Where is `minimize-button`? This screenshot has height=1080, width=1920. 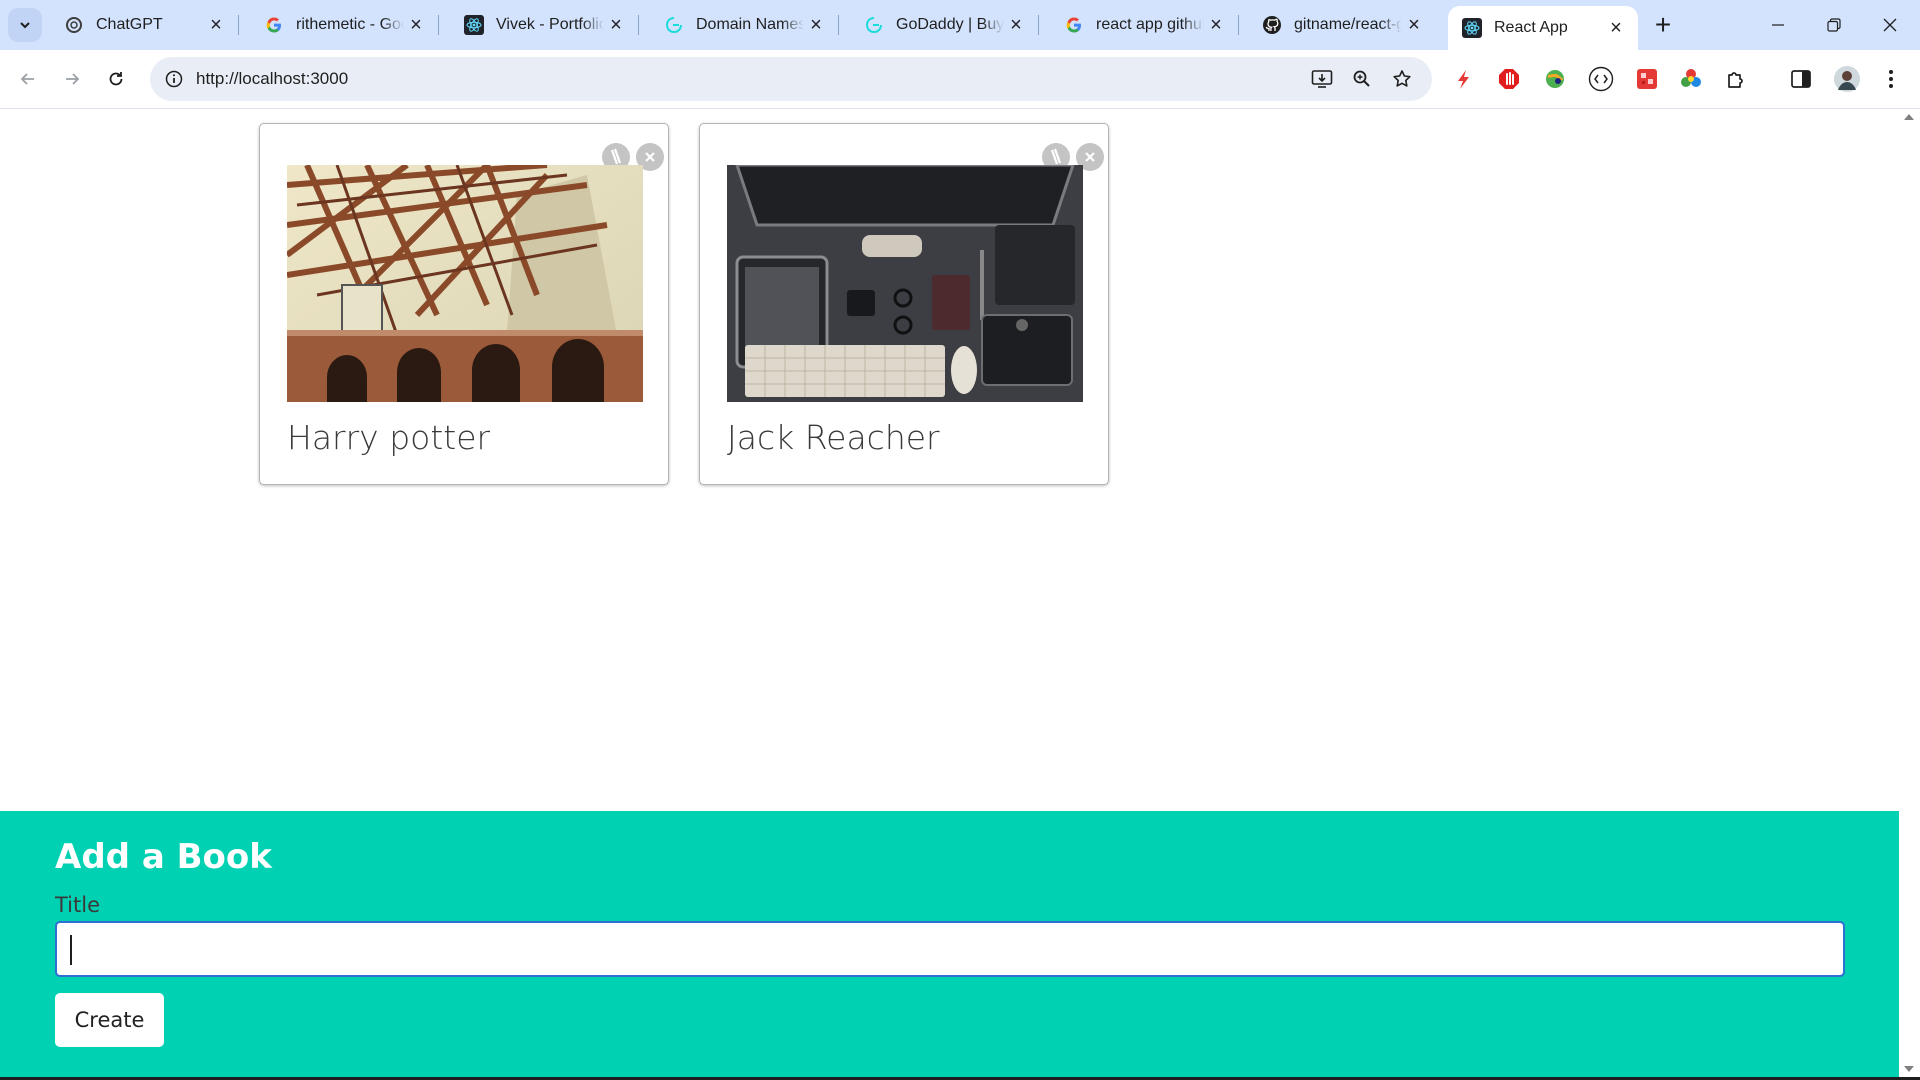 minimize-button is located at coordinates (1778, 25).